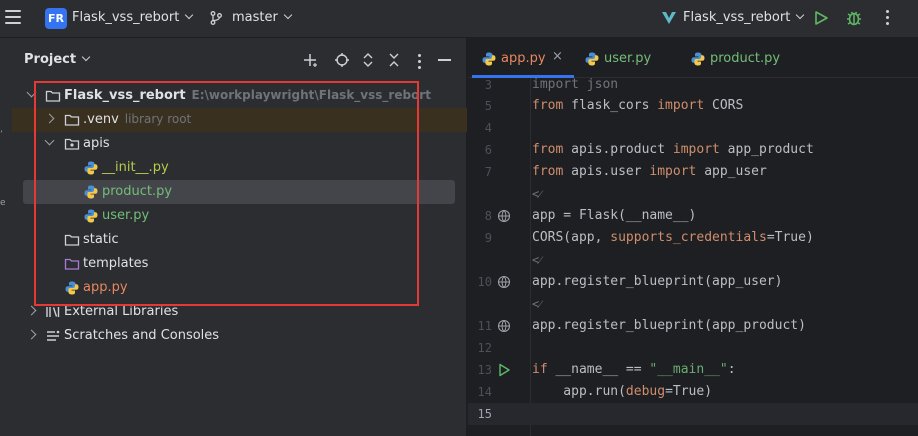 This screenshot has height=436, width=918. Describe the element at coordinates (548, 171) in the screenshot. I see `keyword: from` at that location.